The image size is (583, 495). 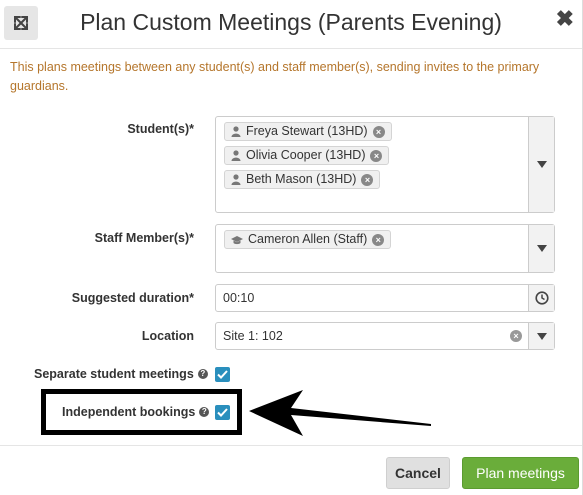 I want to click on duration-value: 00:10, so click(x=239, y=298).